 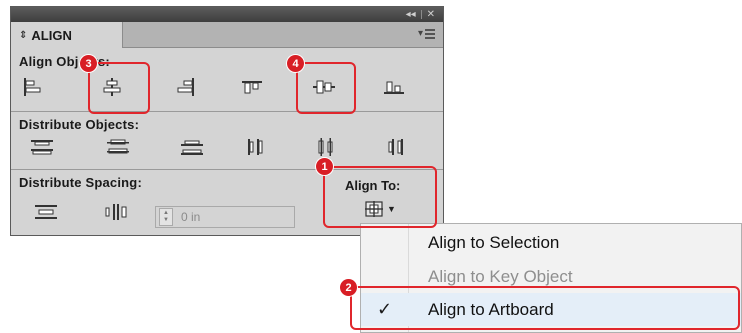 I want to click on stepper-up-icon: ▲, so click(x=166, y=213).